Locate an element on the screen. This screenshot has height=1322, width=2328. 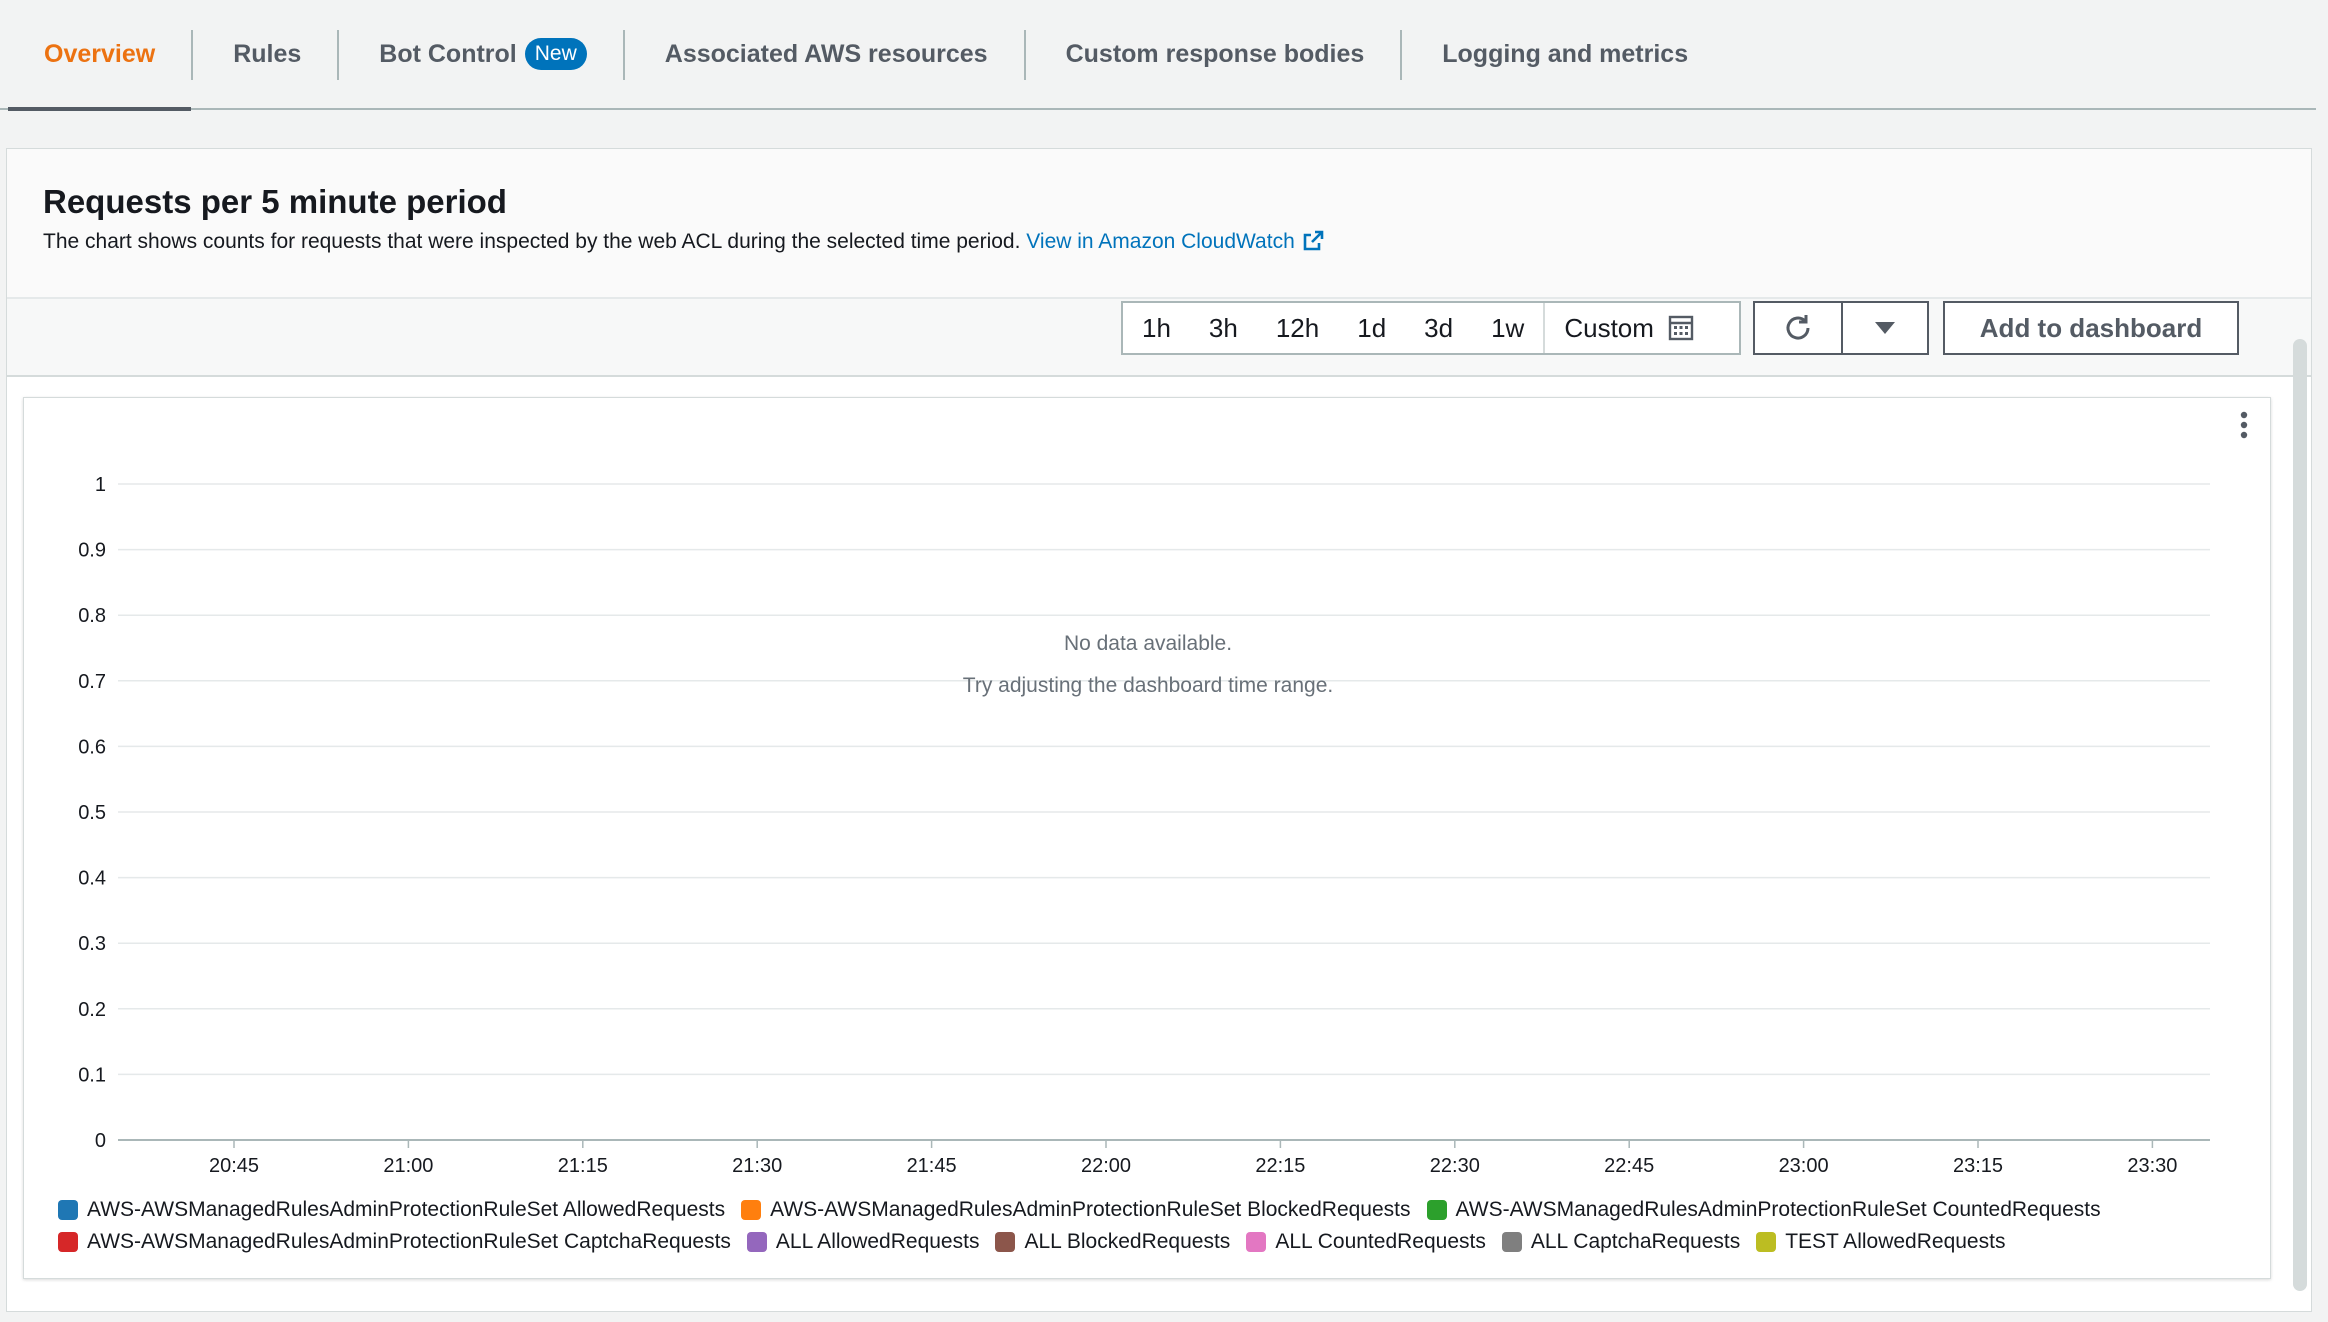
legend-item: ALL CaptchaRequests is located at coordinates (1621, 1242).